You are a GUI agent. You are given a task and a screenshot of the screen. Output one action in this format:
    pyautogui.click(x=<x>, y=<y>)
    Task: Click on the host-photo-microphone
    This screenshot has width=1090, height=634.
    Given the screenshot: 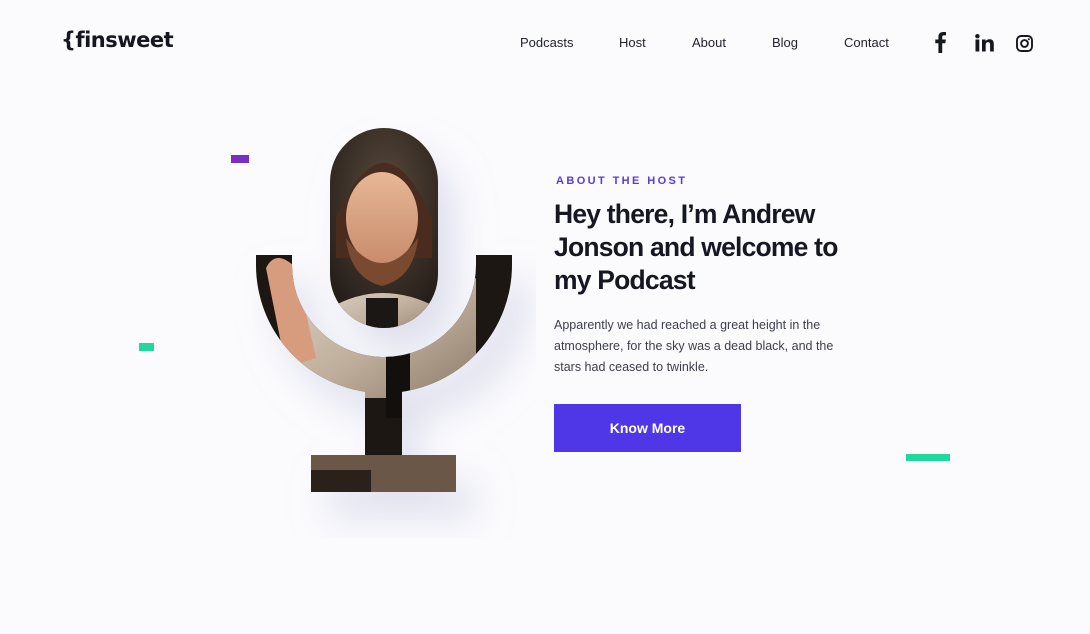 What is the action you would take?
    pyautogui.click(x=384, y=310)
    